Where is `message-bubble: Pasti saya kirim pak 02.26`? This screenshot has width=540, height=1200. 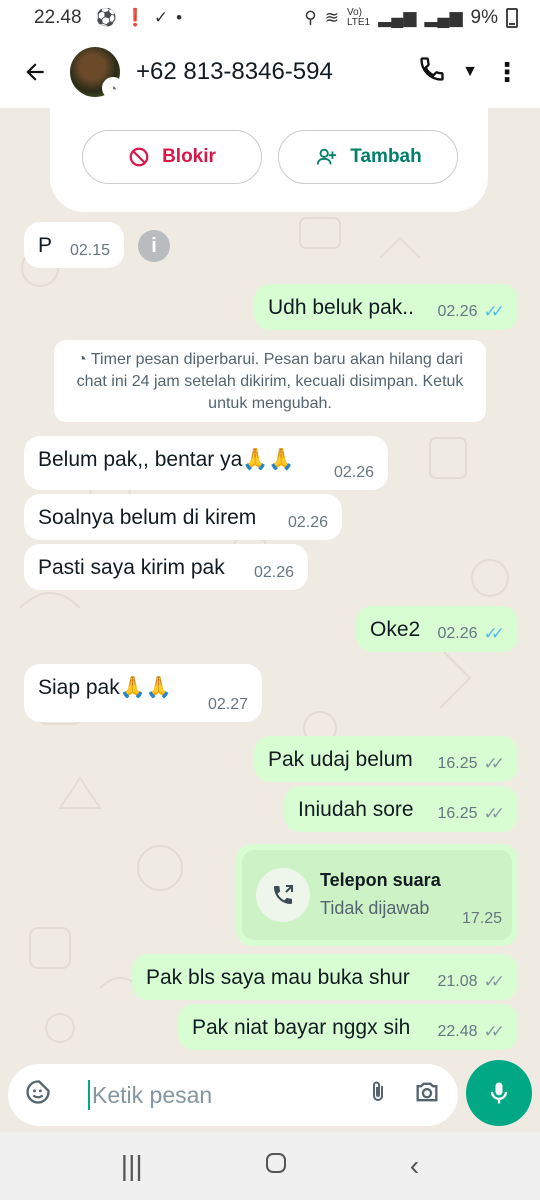
message-bubble: Pasti saya kirim pak 02.26 is located at coordinates (166, 567).